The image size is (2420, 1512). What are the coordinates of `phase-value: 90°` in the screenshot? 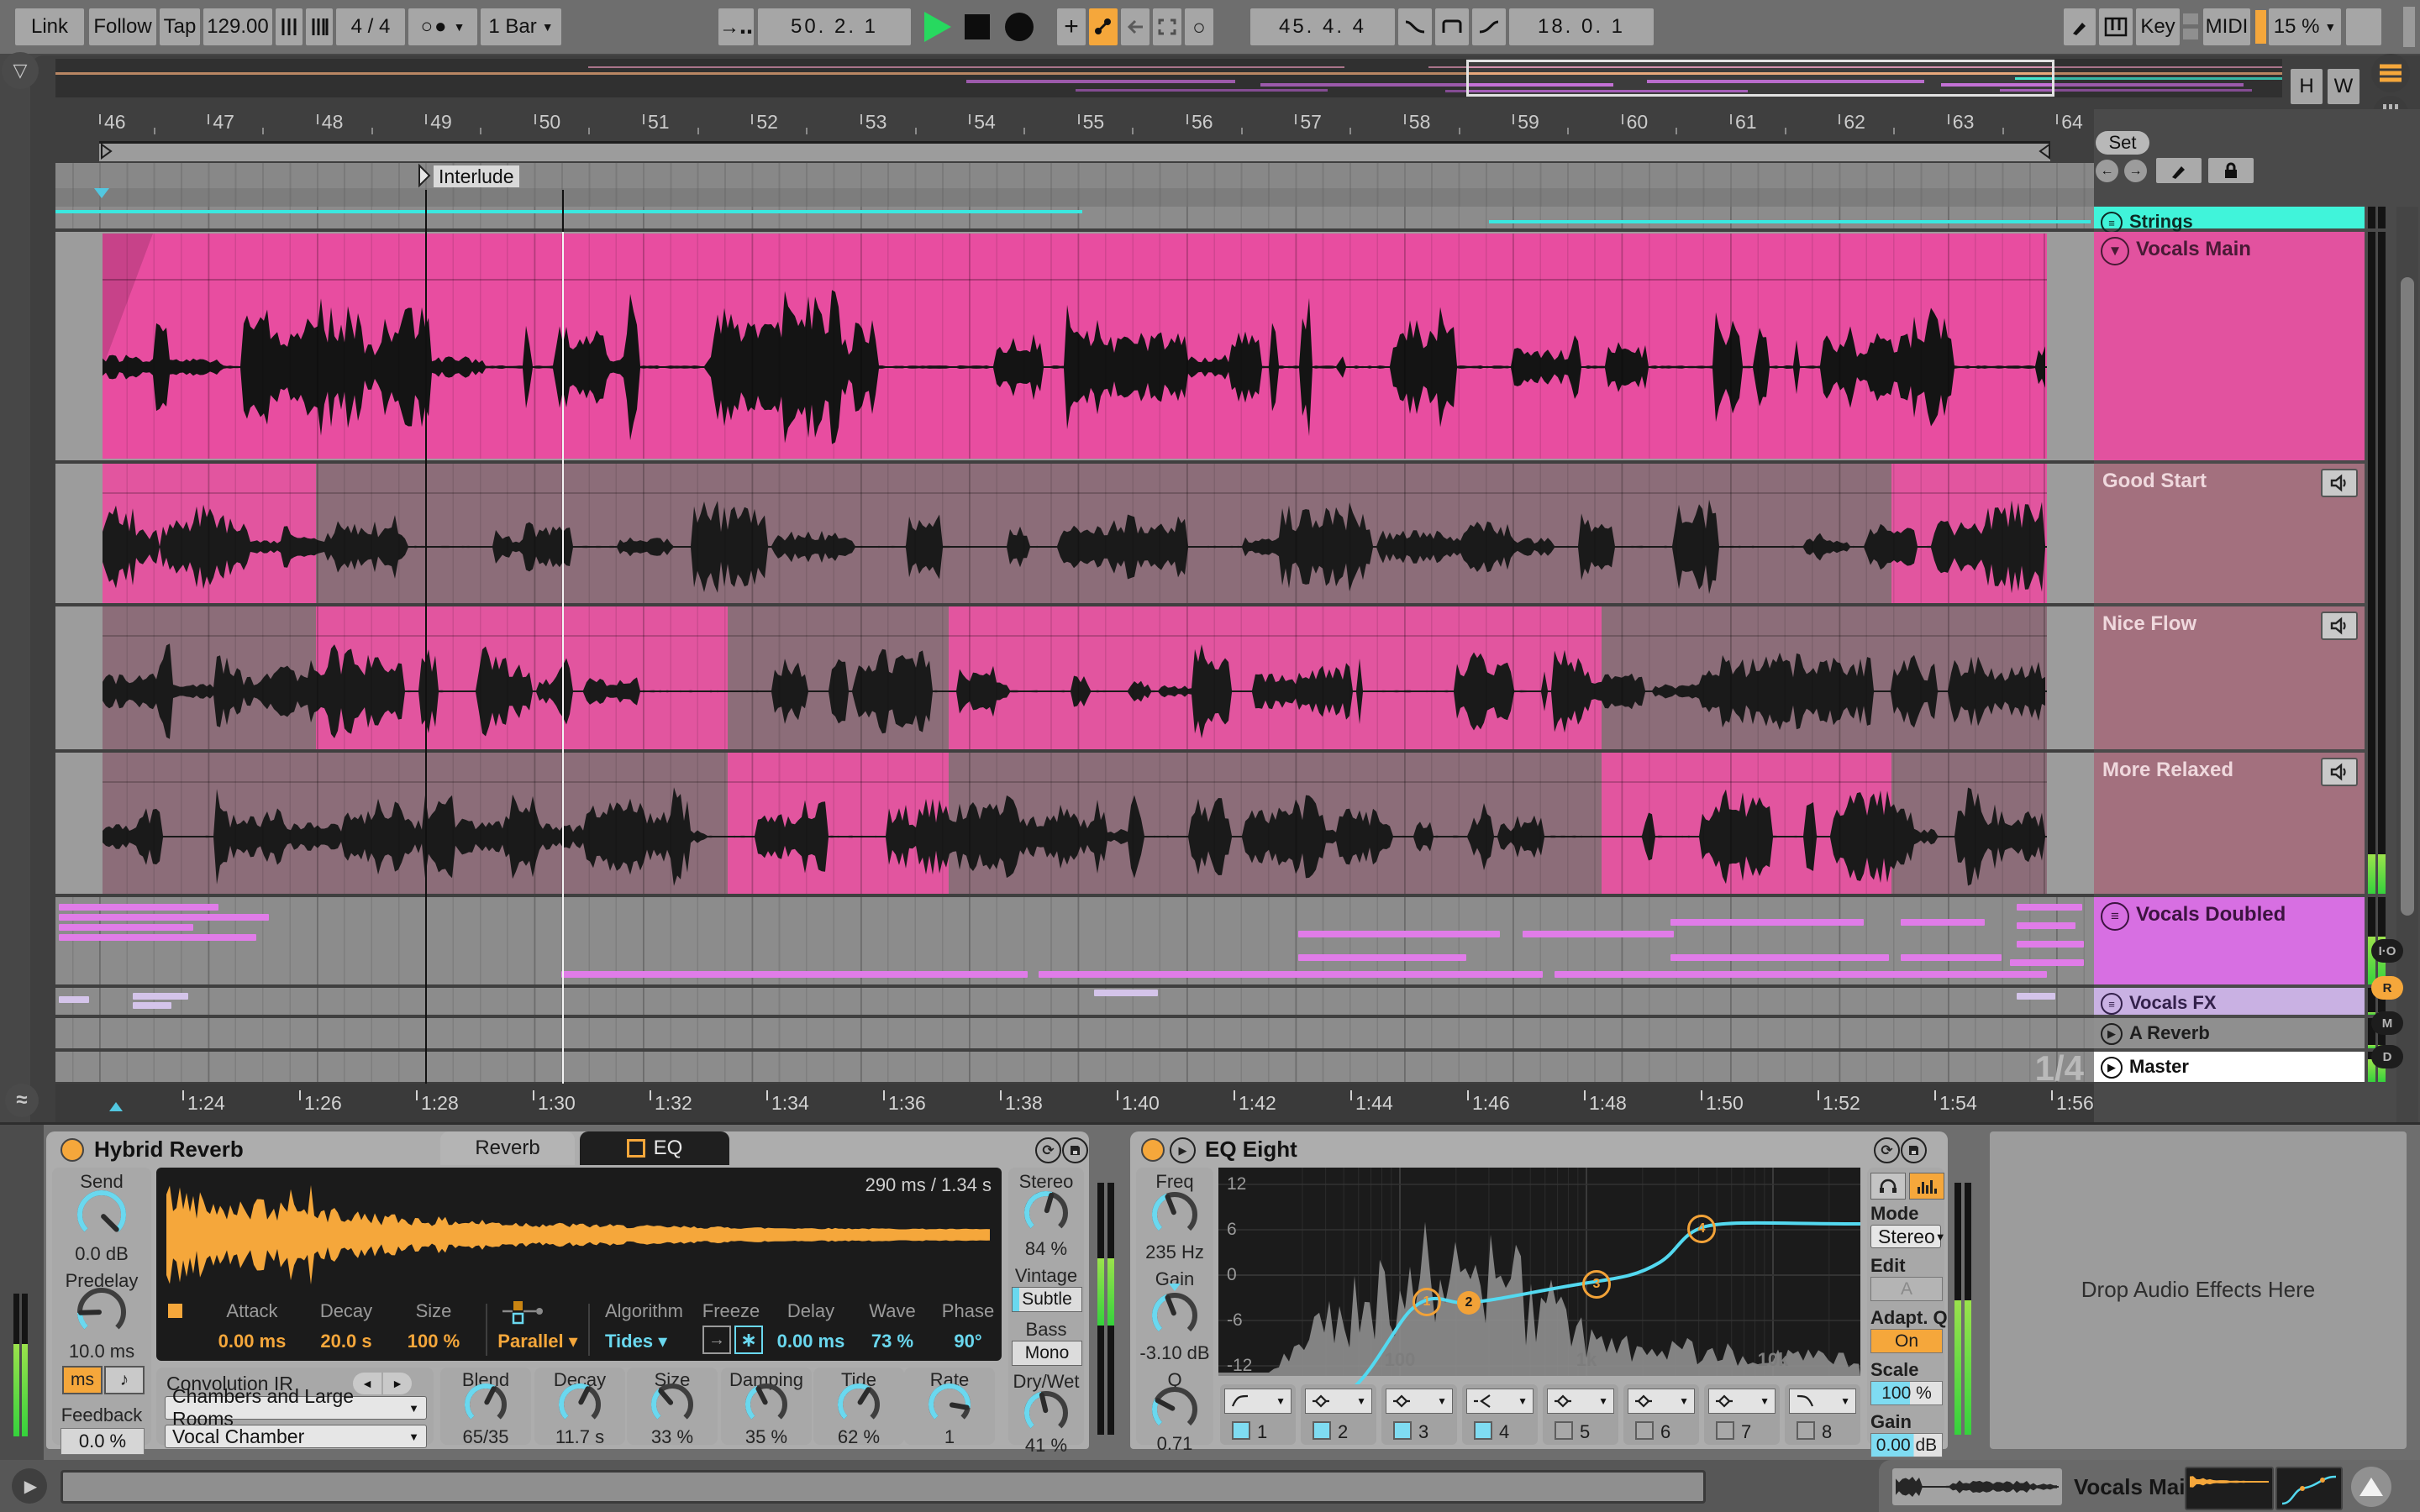 It's located at (968, 1341).